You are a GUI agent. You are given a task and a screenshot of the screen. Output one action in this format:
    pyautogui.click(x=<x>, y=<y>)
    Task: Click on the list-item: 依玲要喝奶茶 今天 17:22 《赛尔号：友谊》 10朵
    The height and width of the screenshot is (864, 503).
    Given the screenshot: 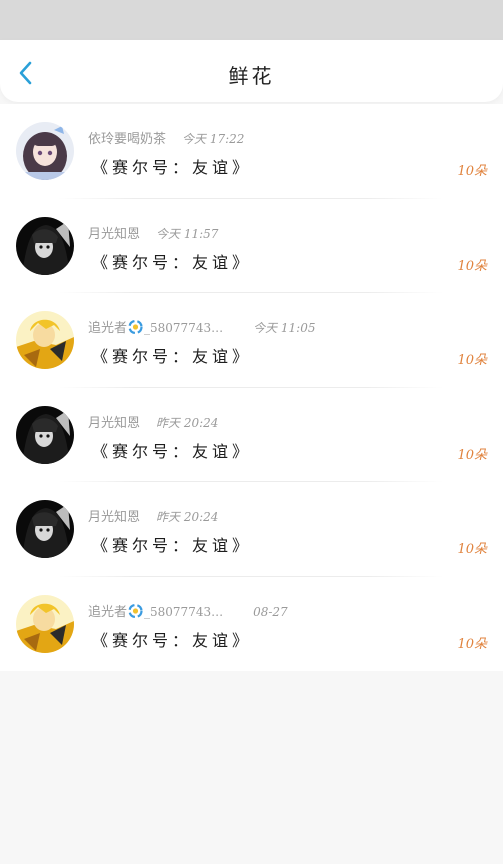 What is the action you would take?
    pyautogui.click(x=251, y=151)
    